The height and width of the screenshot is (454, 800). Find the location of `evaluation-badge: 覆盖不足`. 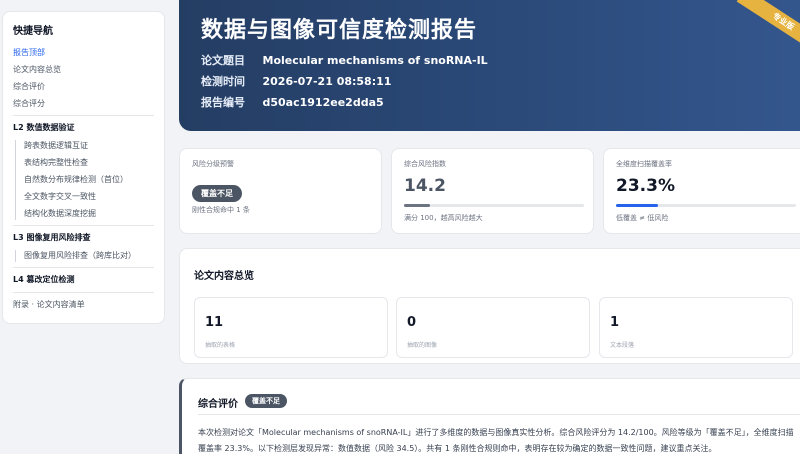

evaluation-badge: 覆盖不足 is located at coordinates (266, 401).